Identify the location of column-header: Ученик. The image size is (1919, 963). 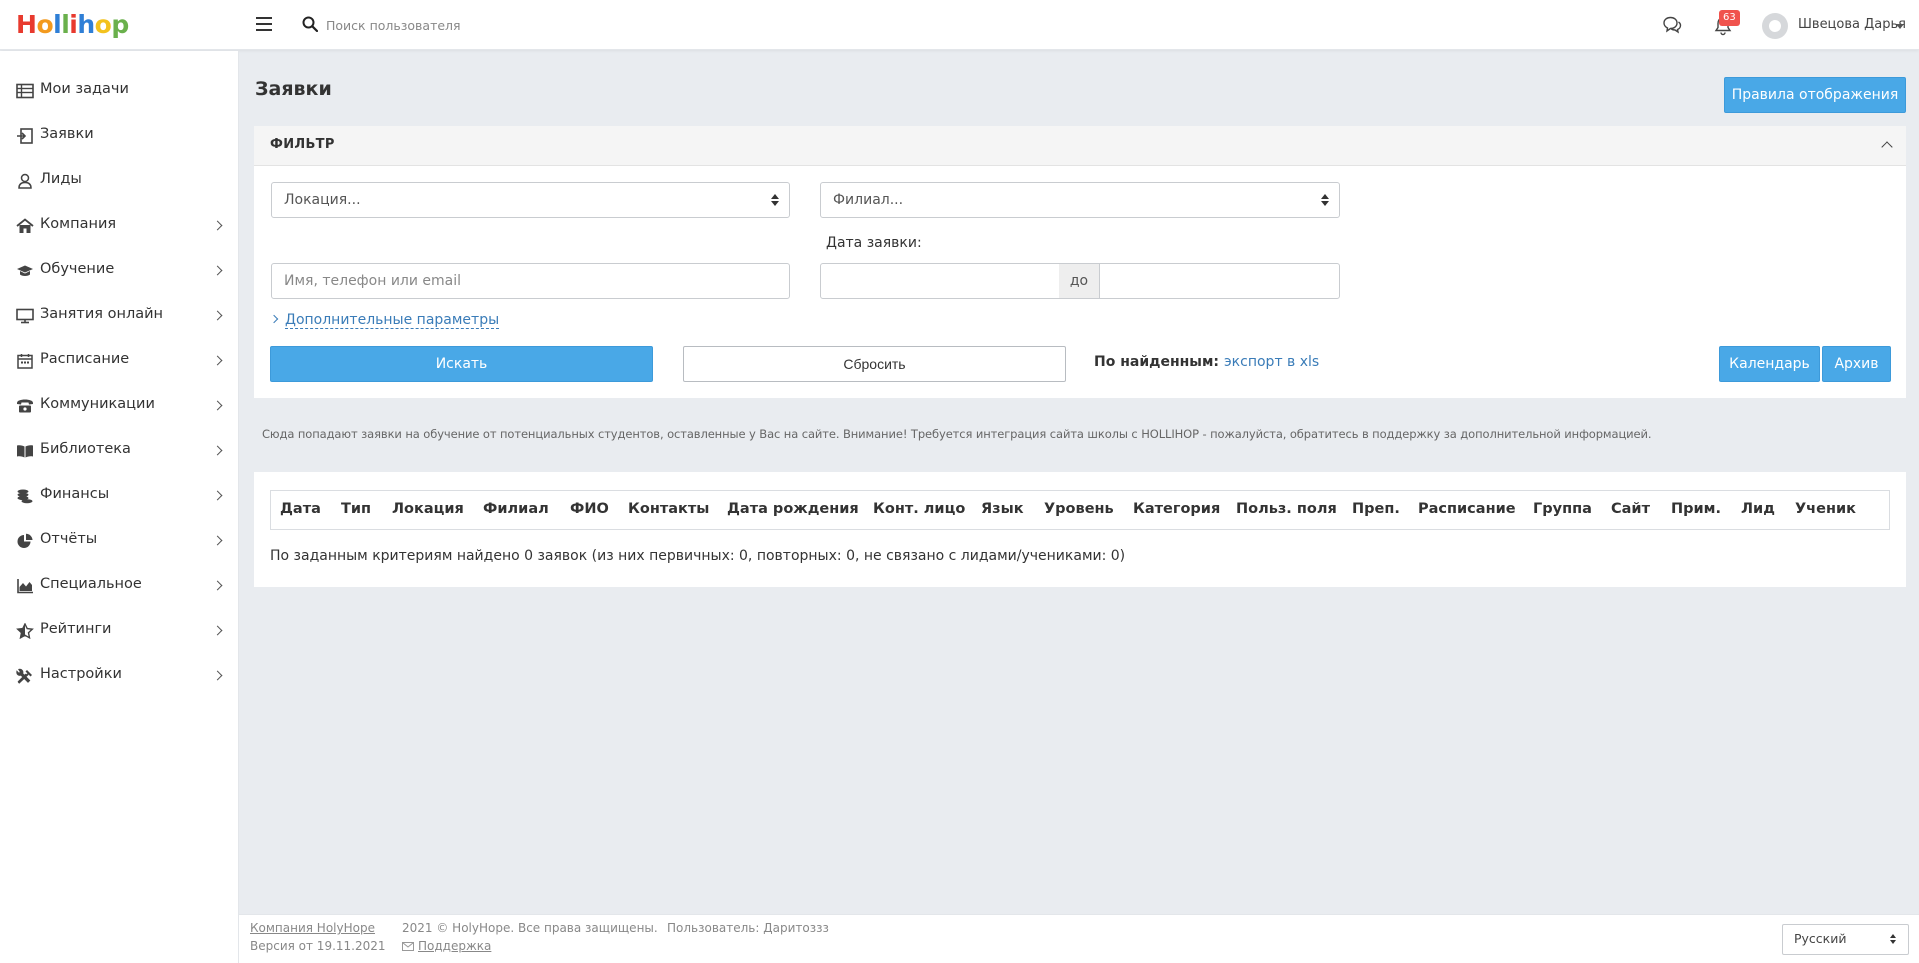
(1825, 509).